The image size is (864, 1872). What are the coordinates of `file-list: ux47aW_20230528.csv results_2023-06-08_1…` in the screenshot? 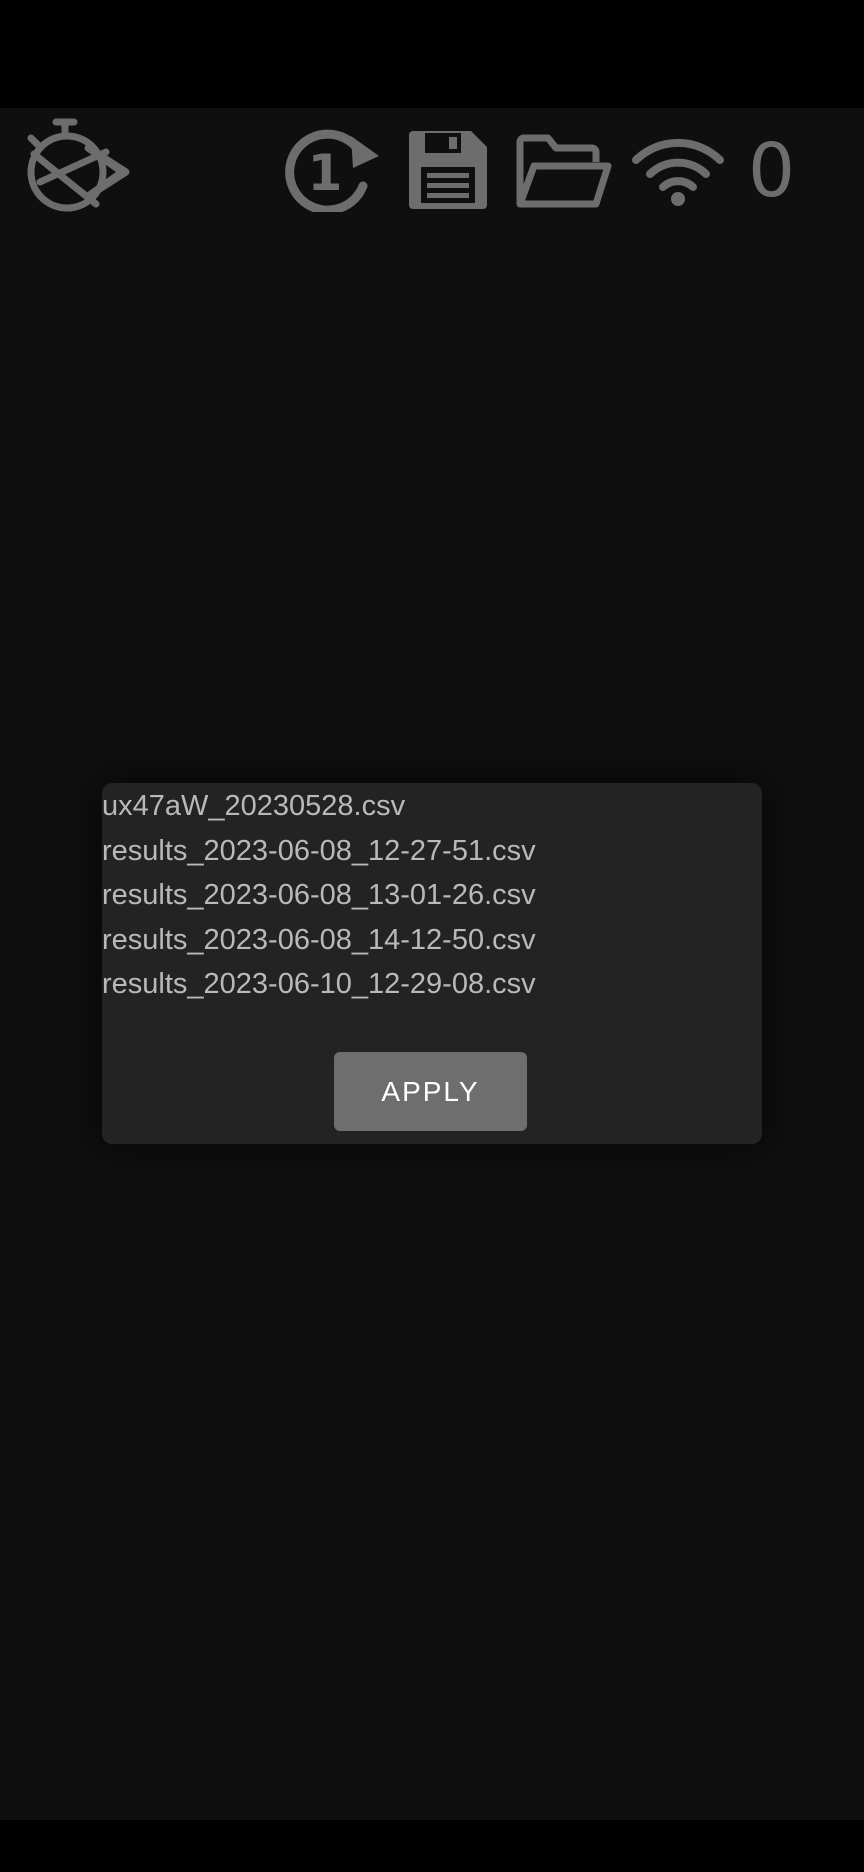 It's located at (432, 894).